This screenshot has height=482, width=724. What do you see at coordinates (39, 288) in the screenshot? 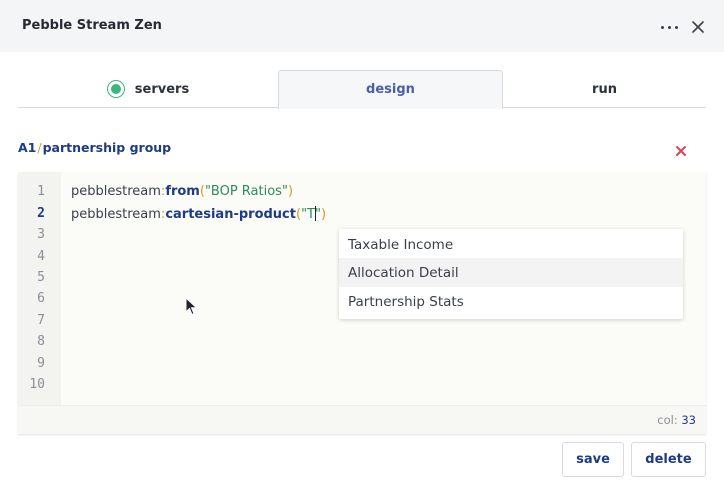
I see `line-gutter: 1 2 3 4 5 6 7 8 9 10` at bounding box center [39, 288].